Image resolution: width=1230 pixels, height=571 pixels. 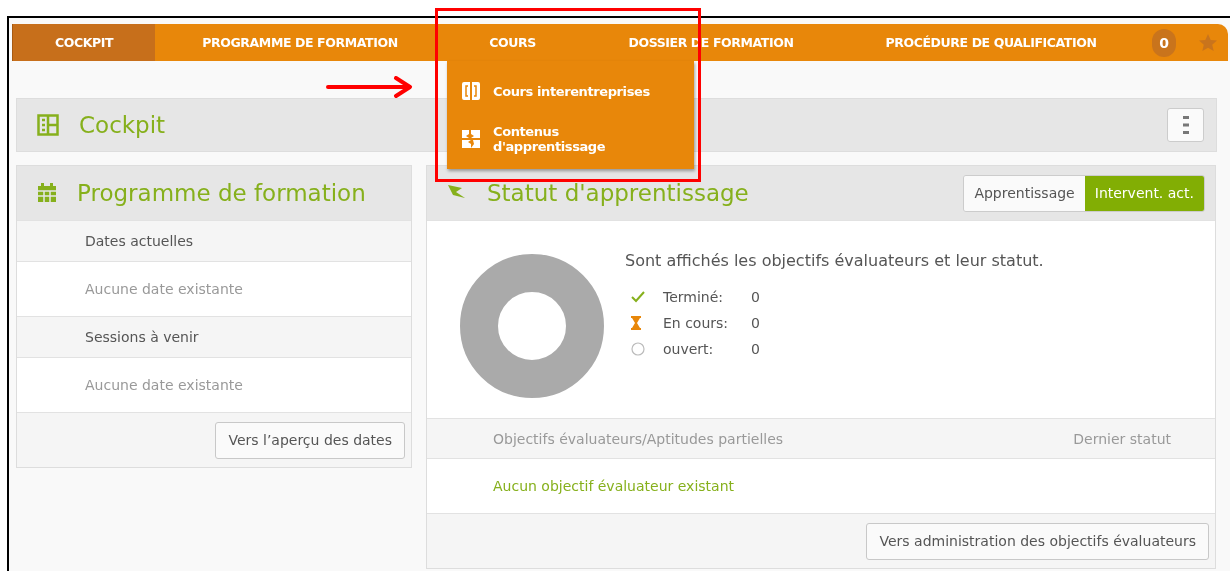 I want to click on hourglass-icon, so click(x=636, y=323).